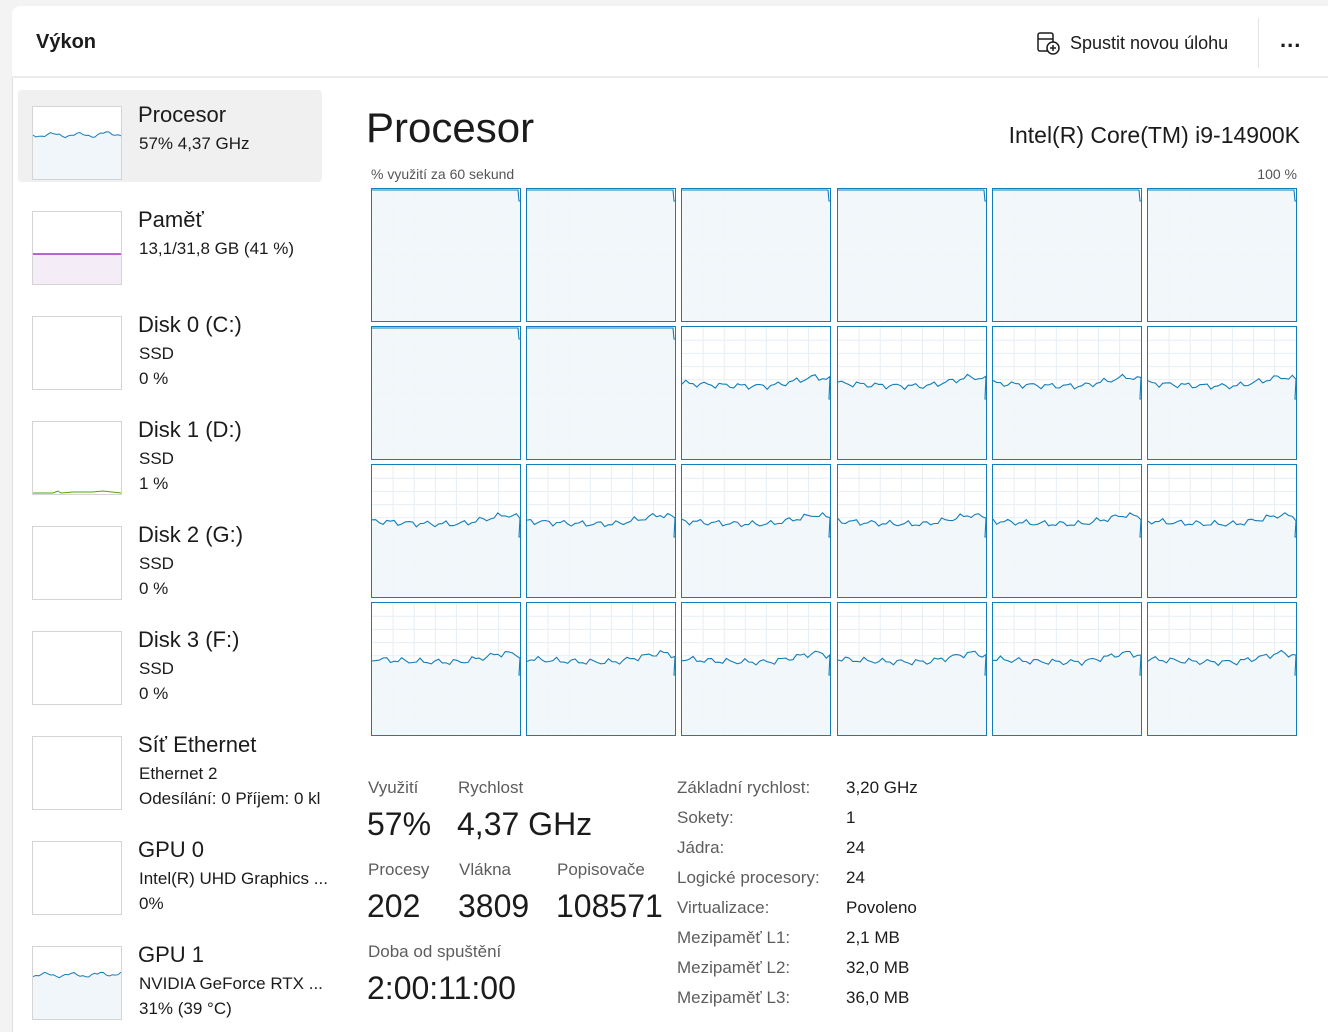 The width and height of the screenshot is (1328, 1032). Describe the element at coordinates (748, 877) in the screenshot. I see `logical-processors-label: Logické procesory:` at that location.